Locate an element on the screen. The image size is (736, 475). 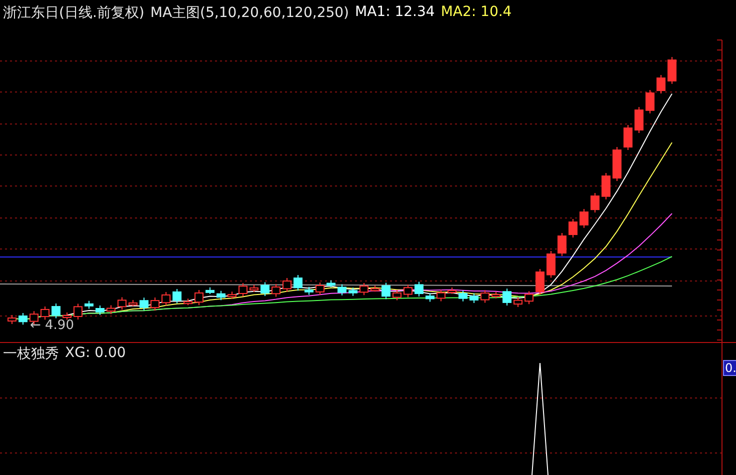
average-value: MA2: 10.4 is located at coordinates (476, 13).